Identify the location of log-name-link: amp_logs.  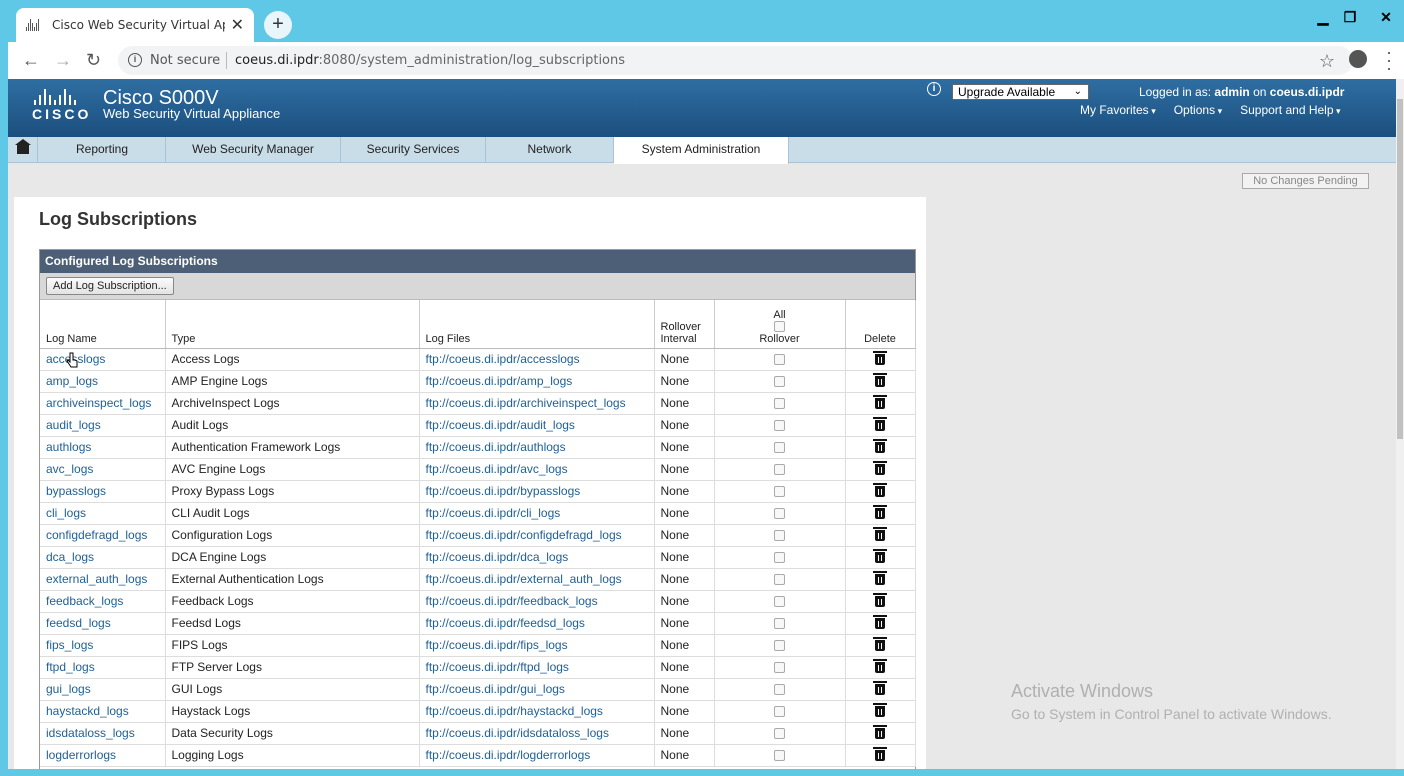
(72, 381).